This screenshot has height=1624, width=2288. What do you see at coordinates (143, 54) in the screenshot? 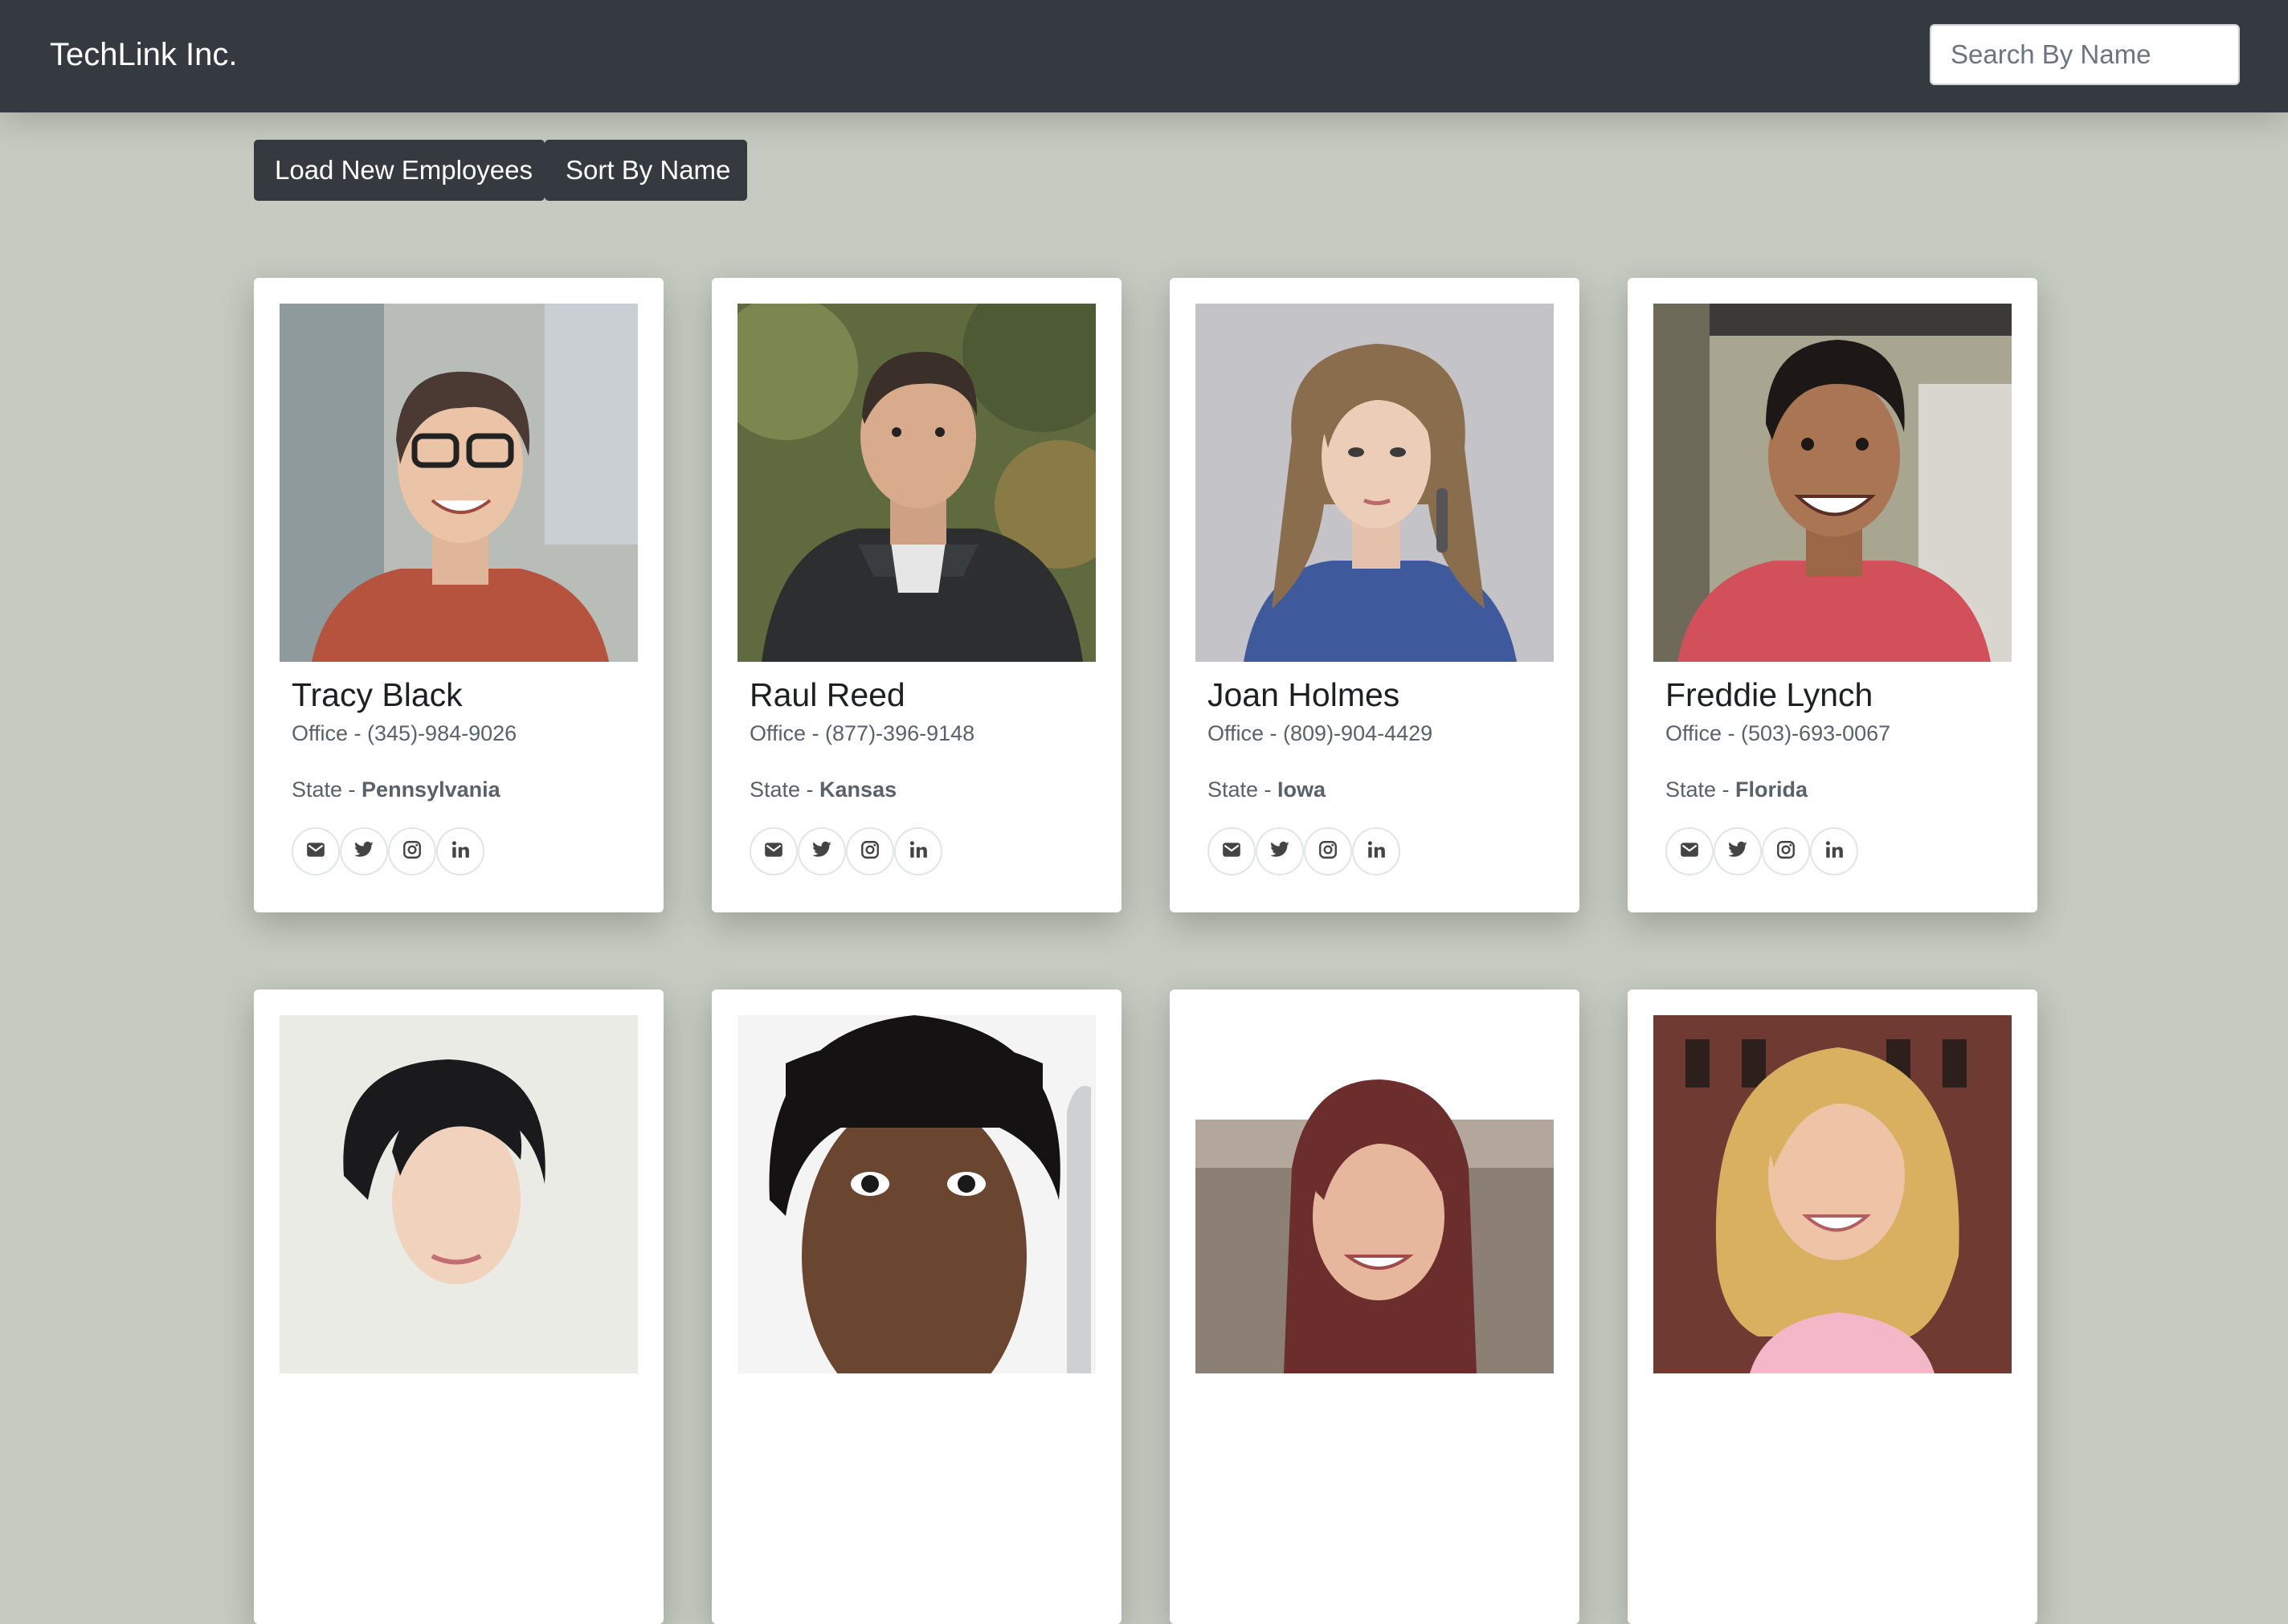
I see `brand-title: TechLink Inc.` at bounding box center [143, 54].